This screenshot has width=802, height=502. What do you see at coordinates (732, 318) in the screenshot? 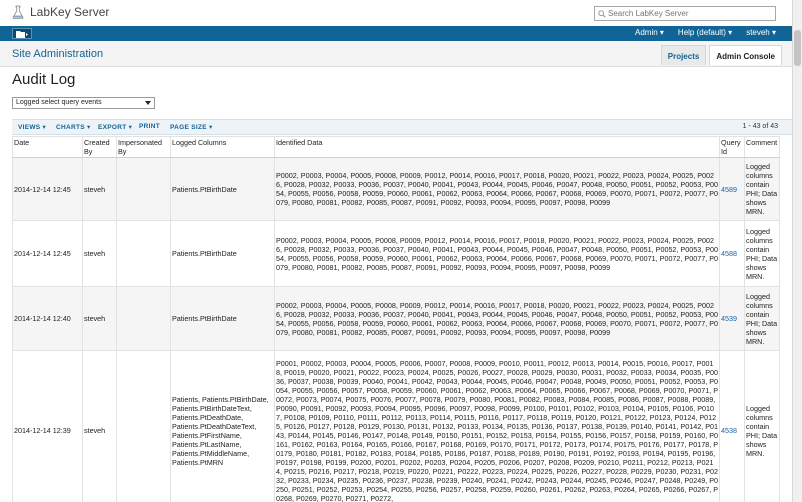
I see `query-id-link: 4539` at bounding box center [732, 318].